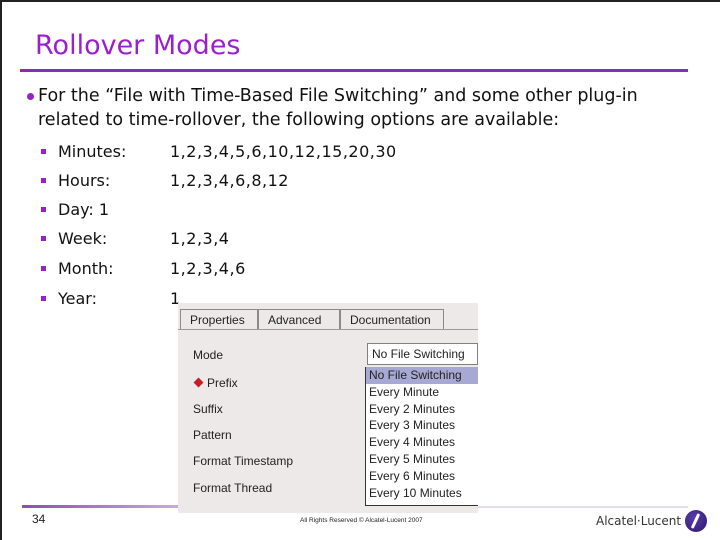 This screenshot has height=540, width=720. What do you see at coordinates (198, 382) in the screenshot?
I see `required-diamond-icon` at bounding box center [198, 382].